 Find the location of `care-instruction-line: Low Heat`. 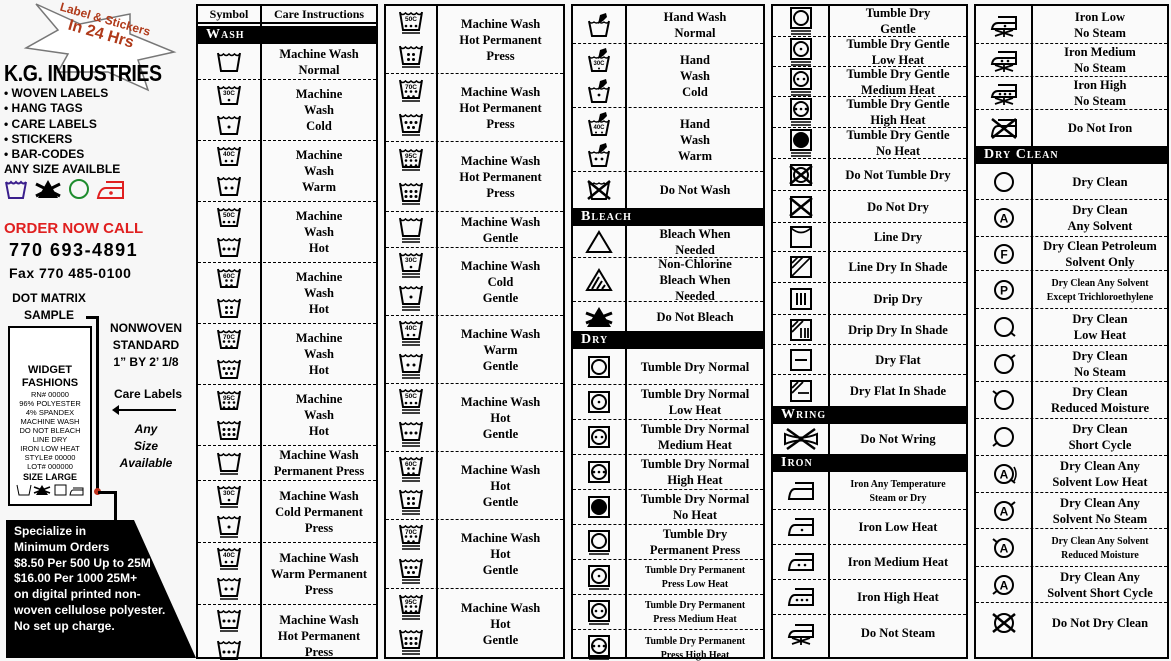

care-instruction-line: Low Heat is located at coordinates (695, 410).